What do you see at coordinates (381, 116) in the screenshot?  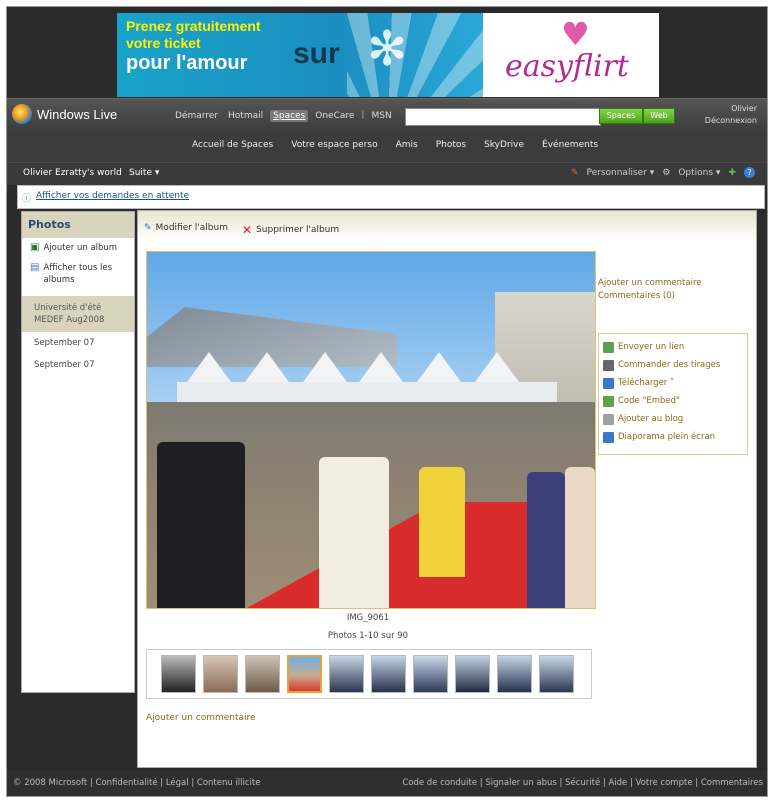 I see `nav-msn: MSN` at bounding box center [381, 116].